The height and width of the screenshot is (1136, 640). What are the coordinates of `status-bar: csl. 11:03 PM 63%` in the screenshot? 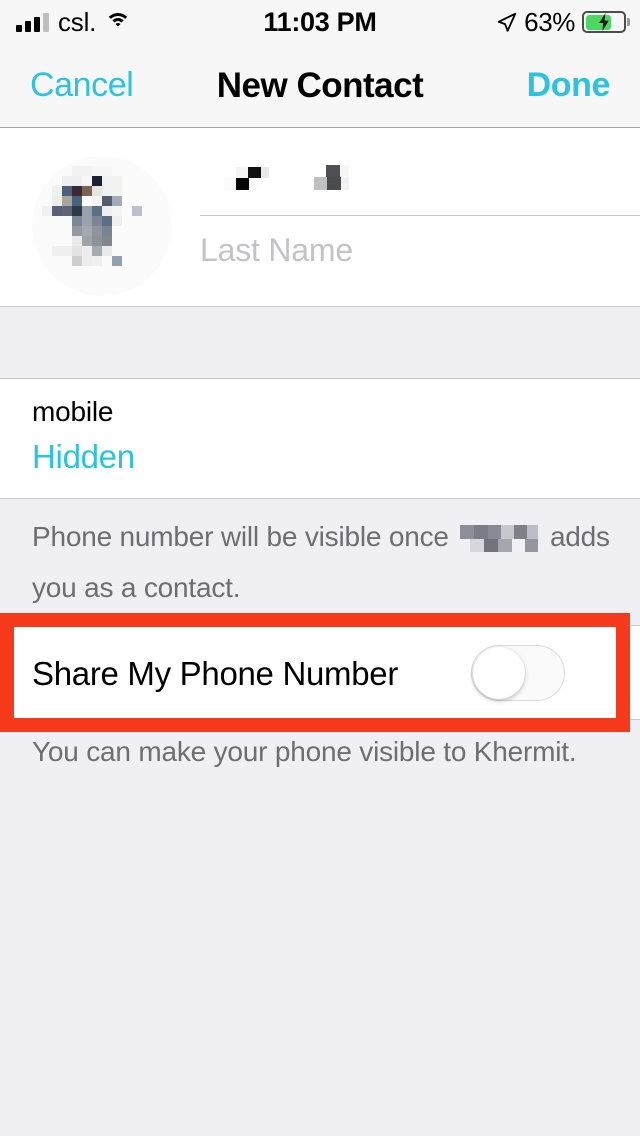 It's located at (320, 22).